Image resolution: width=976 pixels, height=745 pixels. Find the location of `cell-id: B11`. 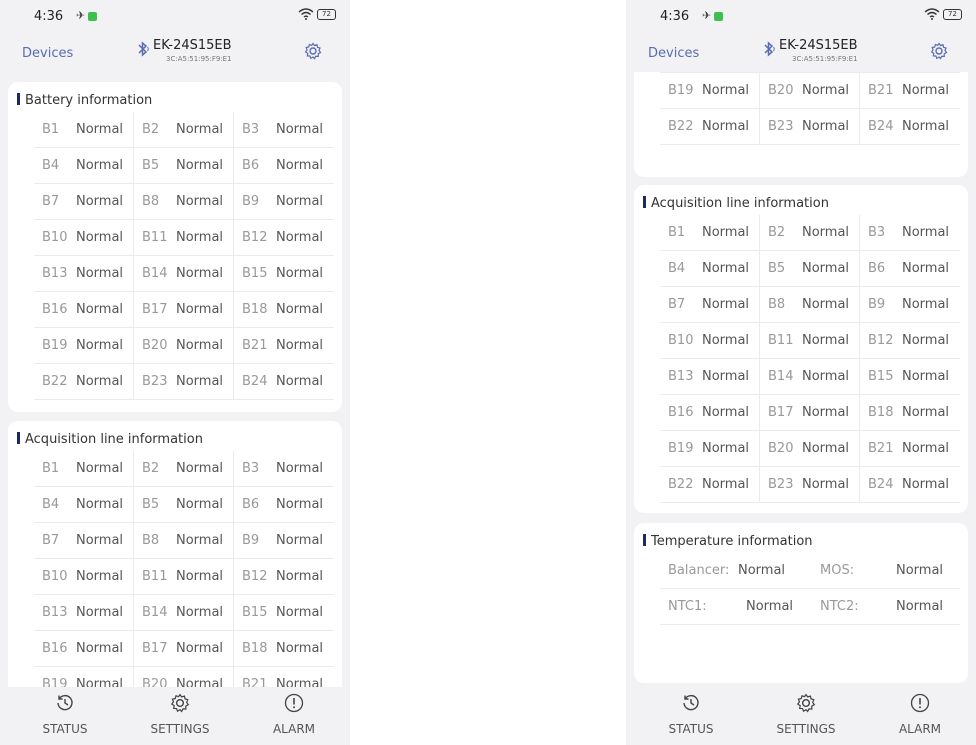

cell-id: B11 is located at coordinates (155, 576).